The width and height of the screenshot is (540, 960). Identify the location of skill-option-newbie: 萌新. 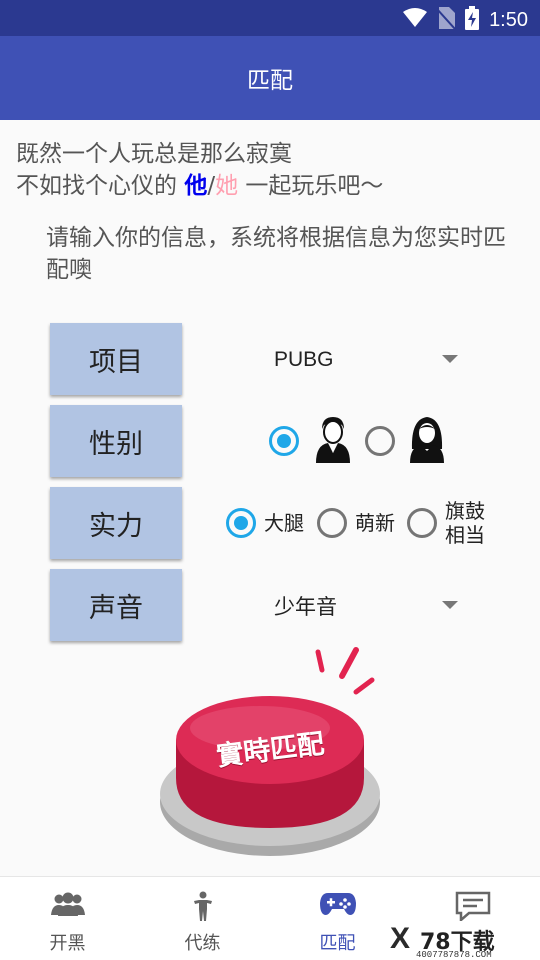
(375, 523).